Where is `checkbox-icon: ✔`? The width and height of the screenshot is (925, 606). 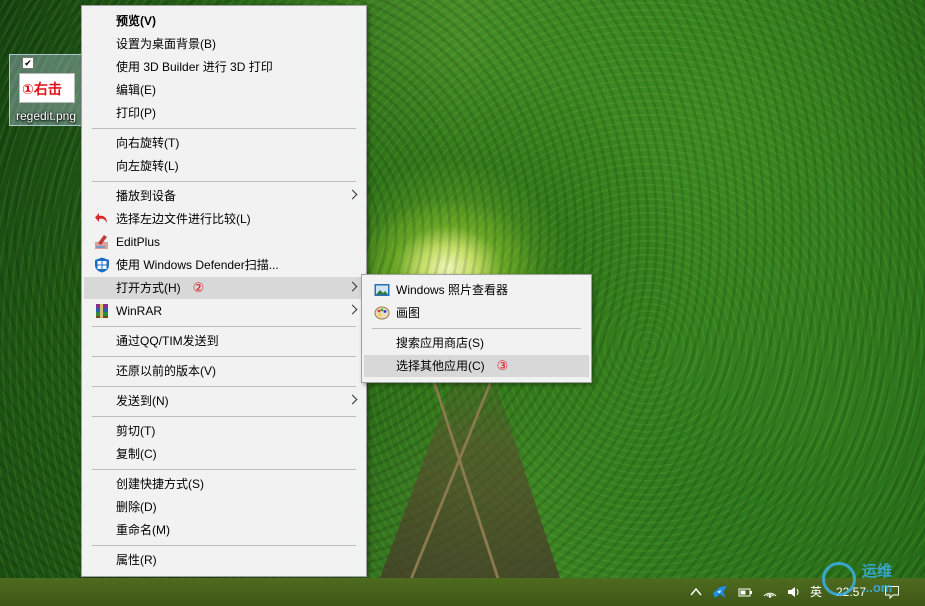
checkbox-icon: ✔ is located at coordinates (28, 63).